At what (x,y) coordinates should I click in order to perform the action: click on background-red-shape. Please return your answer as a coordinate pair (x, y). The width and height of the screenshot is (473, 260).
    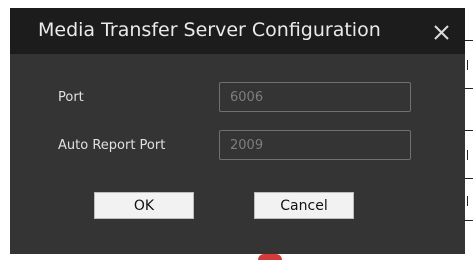
    Looking at the image, I should click on (270, 257).